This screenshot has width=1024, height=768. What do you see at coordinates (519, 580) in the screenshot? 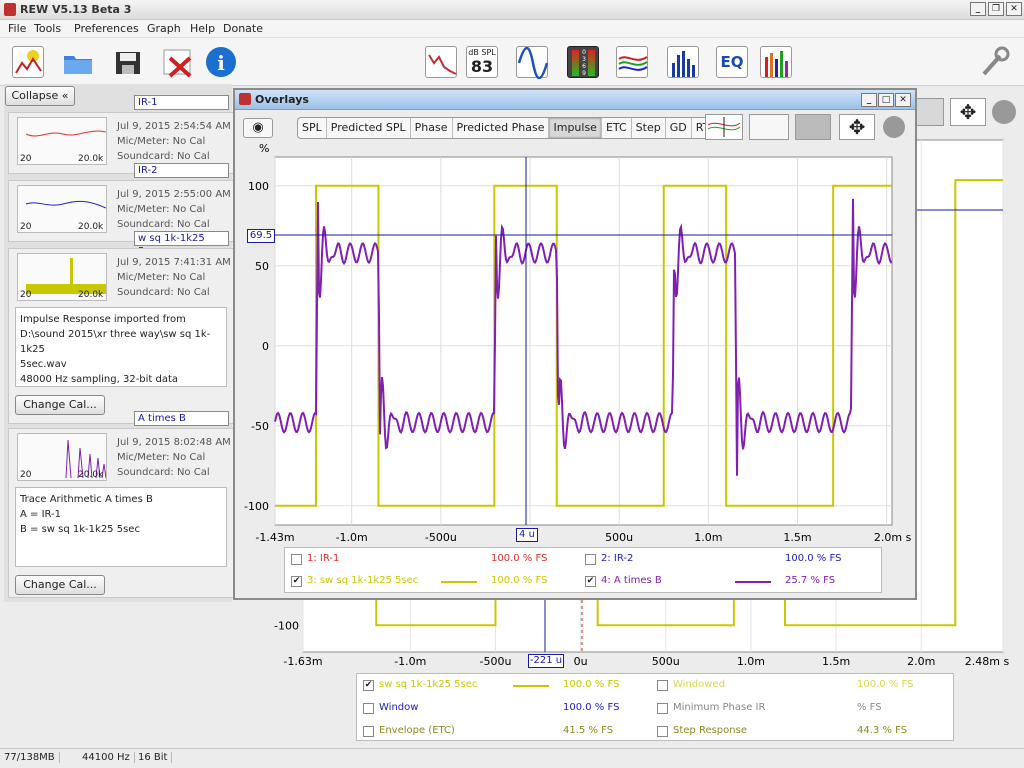
I see `overlays-legend-value-3: 100.0 % FS` at bounding box center [519, 580].